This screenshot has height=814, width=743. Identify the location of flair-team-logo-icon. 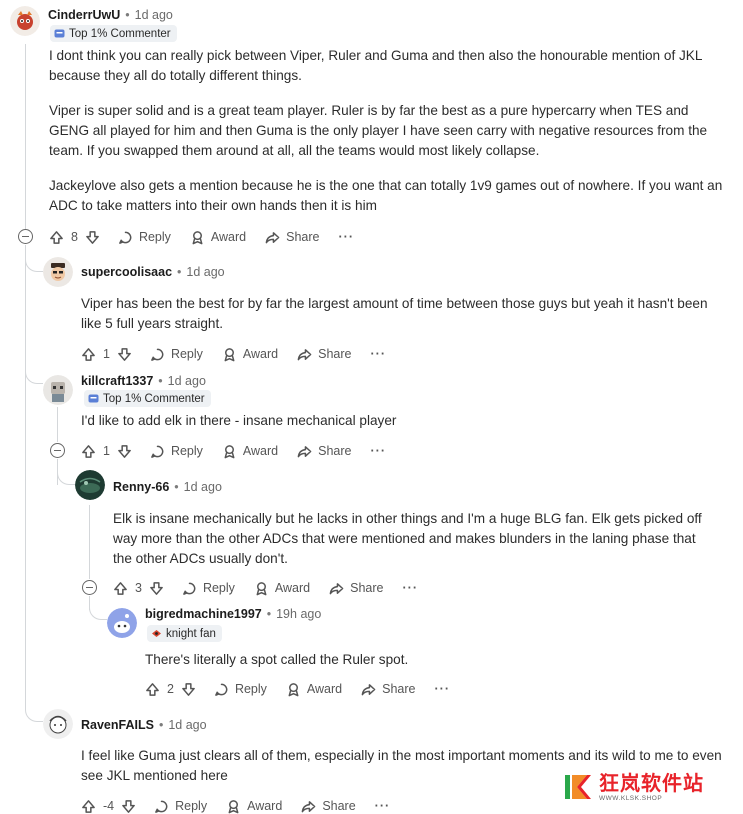
(156, 633).